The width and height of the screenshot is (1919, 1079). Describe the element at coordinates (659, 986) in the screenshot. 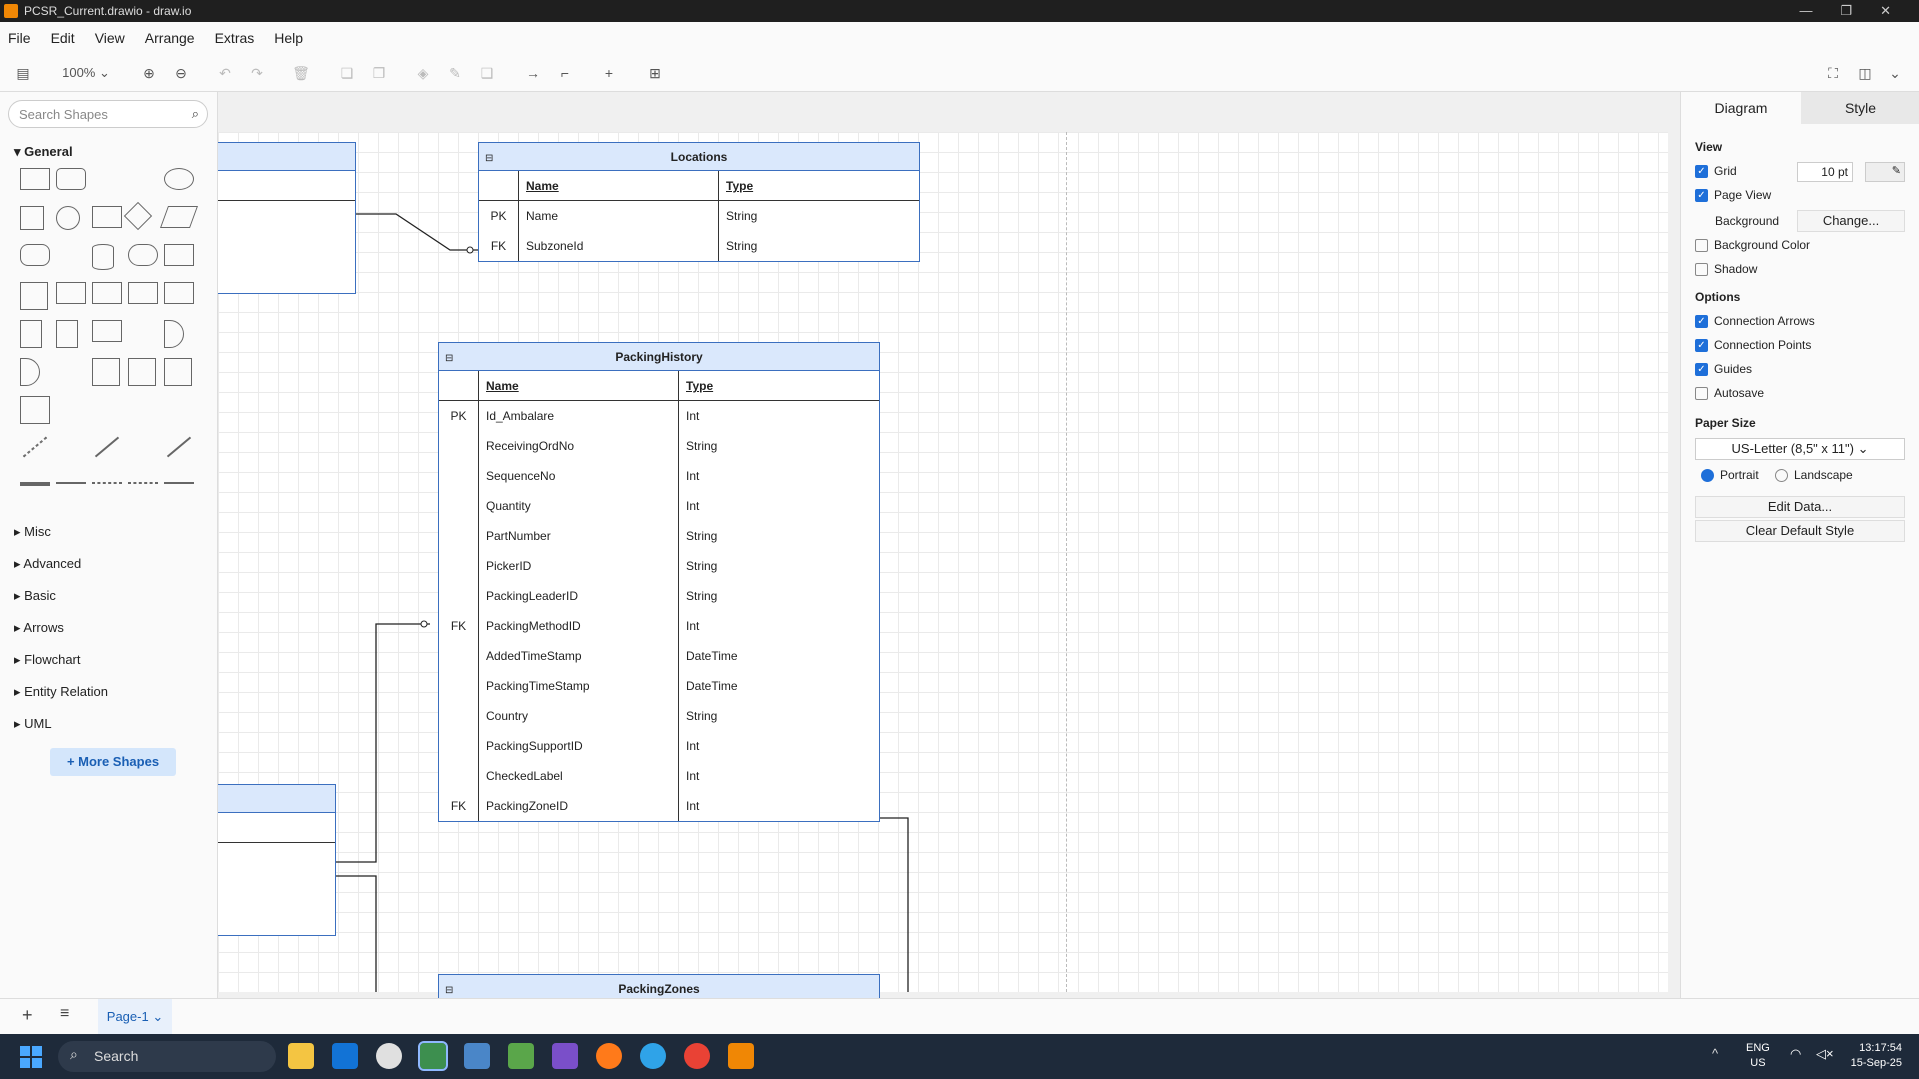

I see `packingzones-table: ⊟ PackingZones` at that location.